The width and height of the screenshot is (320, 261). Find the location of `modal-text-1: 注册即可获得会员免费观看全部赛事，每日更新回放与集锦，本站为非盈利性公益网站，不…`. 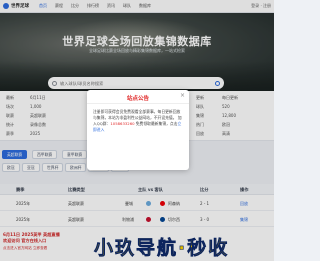

modal-text-1: 注册即可获得会员免费观看全部赛事，每日更新回放与集锦，本站为非盈利性公益网站，不… is located at coordinates (137, 114).